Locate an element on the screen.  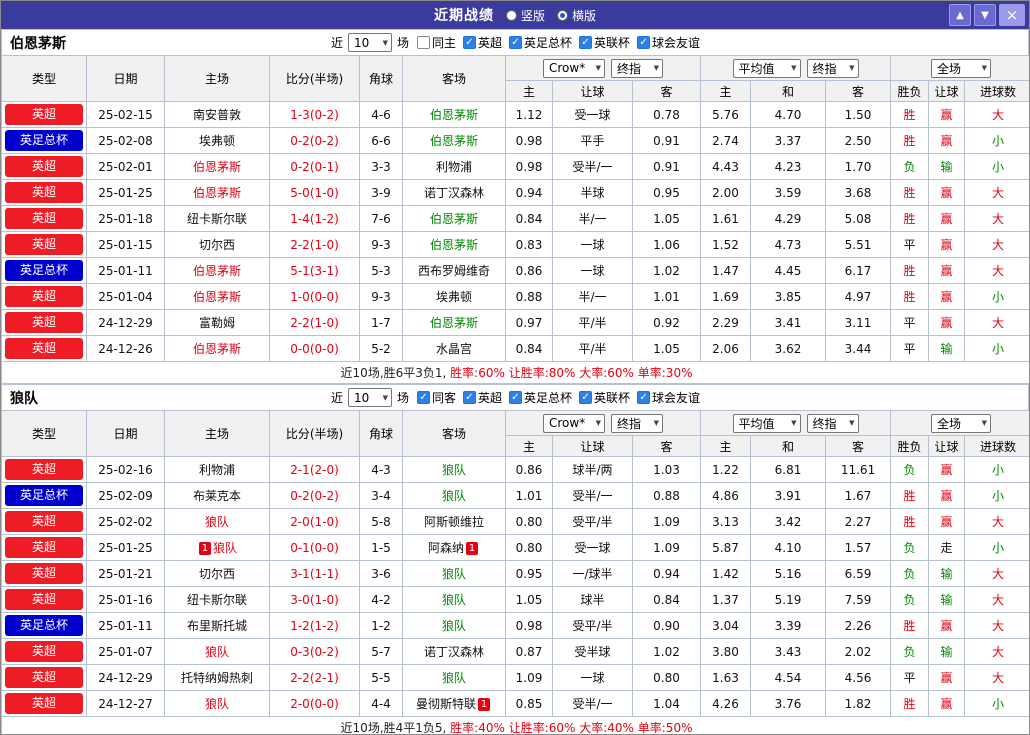
odds-handicap-cell: 一/球半 is located at coordinates (592, 573).